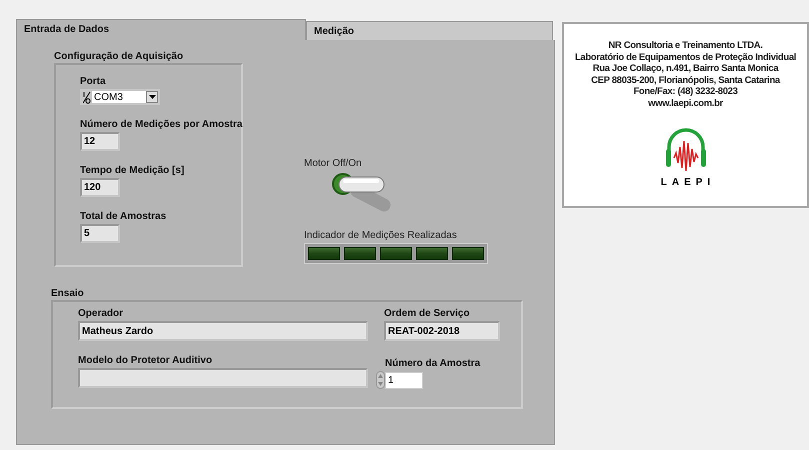 The width and height of the screenshot is (809, 450). I want to click on field-label: Número da Amostra, so click(433, 364).